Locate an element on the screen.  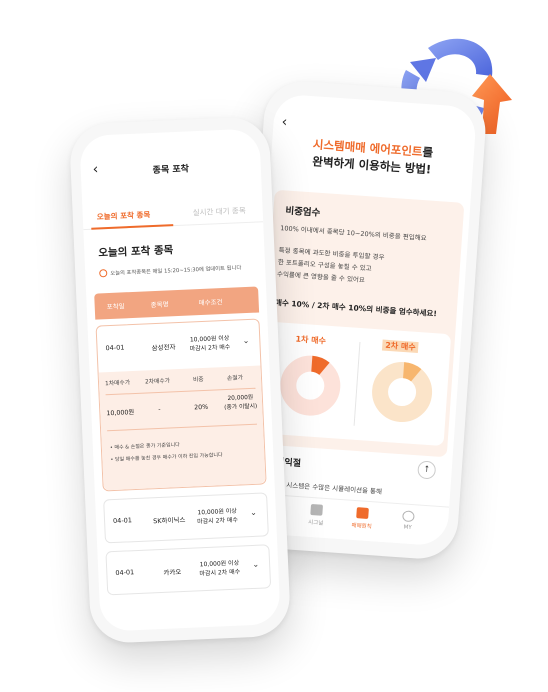
table-header: 포착일 종목명 매수조건 is located at coordinates (177, 303).